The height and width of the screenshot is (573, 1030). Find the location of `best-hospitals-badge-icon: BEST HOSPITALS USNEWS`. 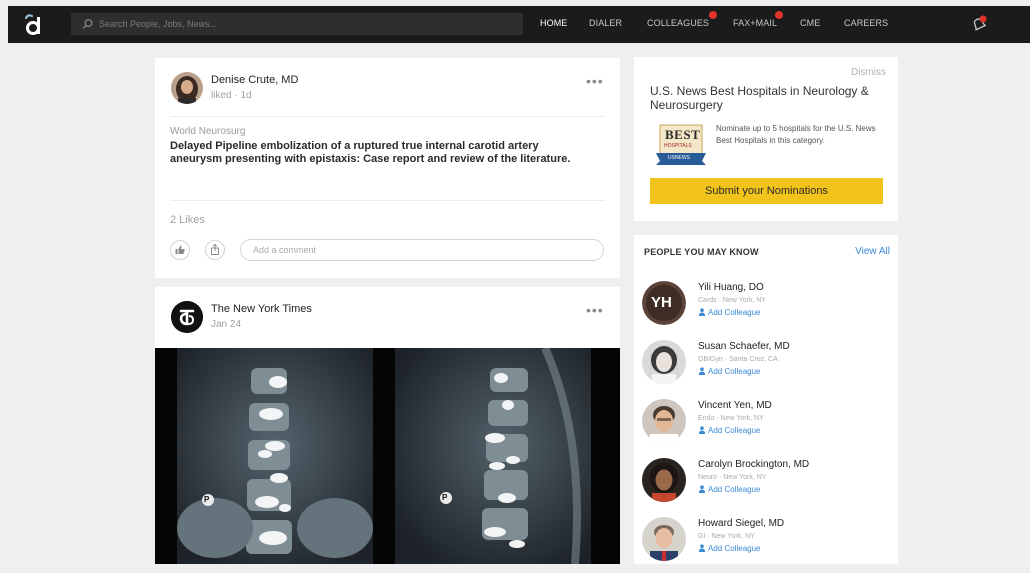

best-hospitals-badge-icon: BEST HOSPITALS USNEWS is located at coordinates (681, 145).